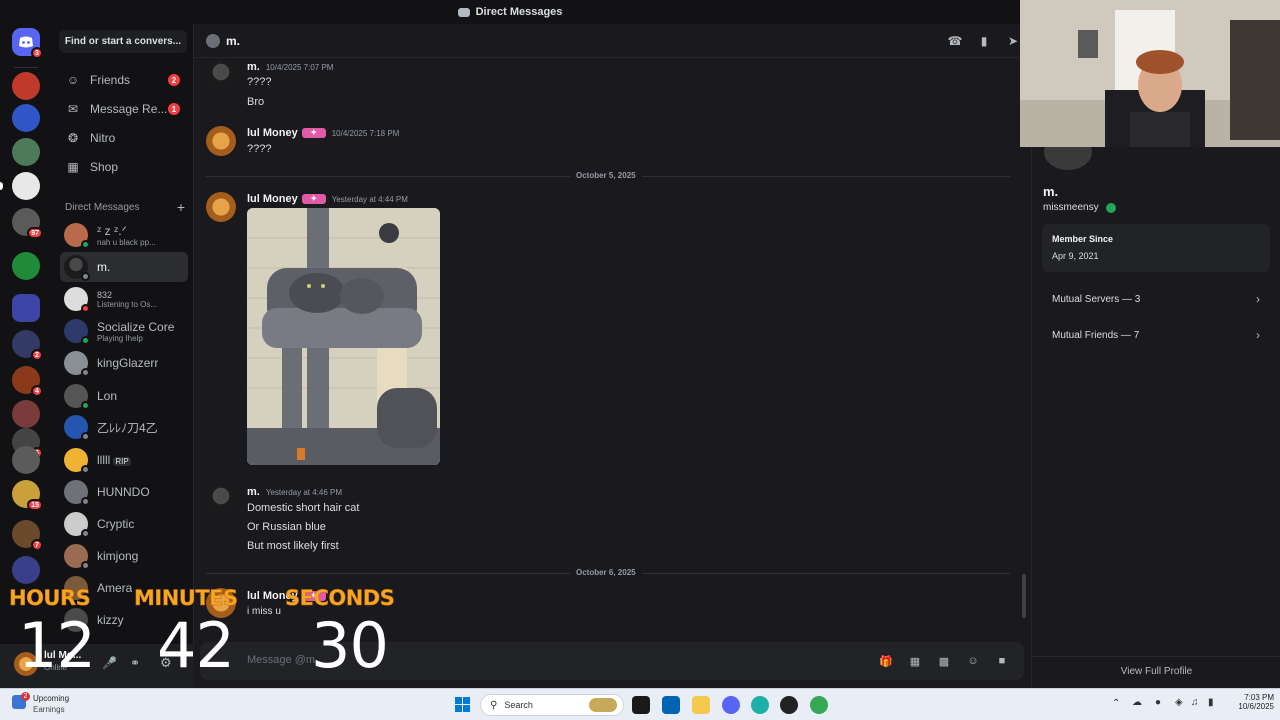 This screenshot has width=1280, height=720. I want to click on dm-name: 832, so click(105, 294).